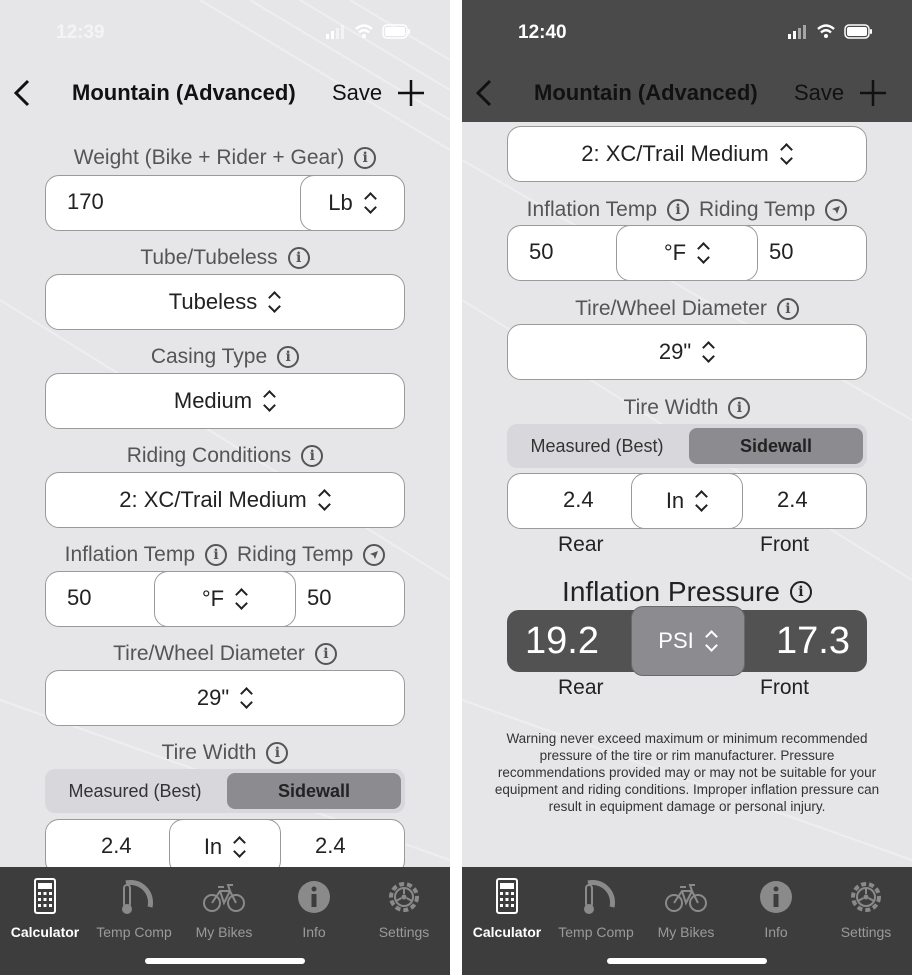 The width and height of the screenshot is (912, 975). What do you see at coordinates (776, 897) in the screenshot?
I see `info-icon` at bounding box center [776, 897].